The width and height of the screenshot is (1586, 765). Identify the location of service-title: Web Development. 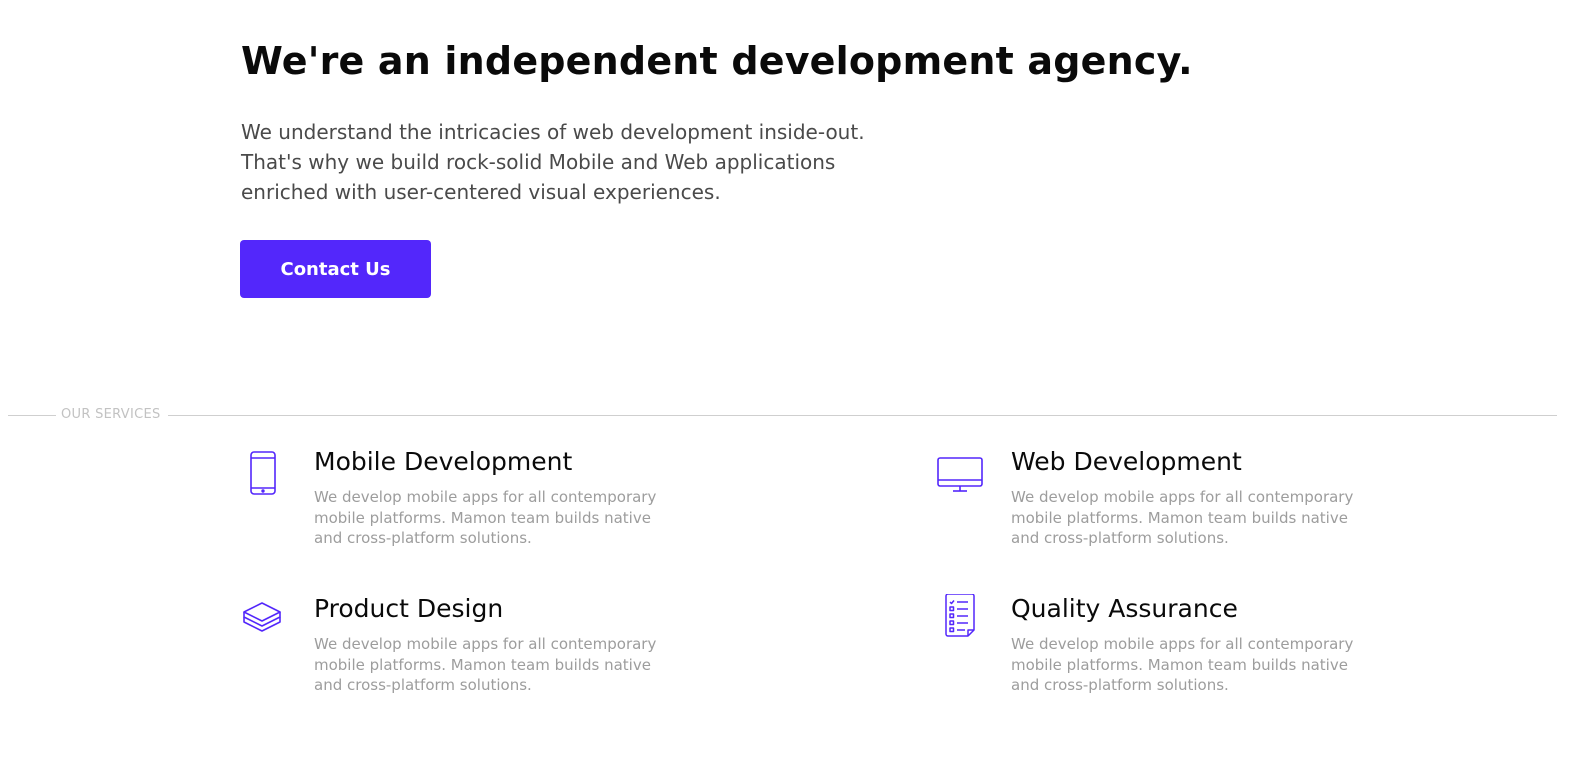
(1126, 461).